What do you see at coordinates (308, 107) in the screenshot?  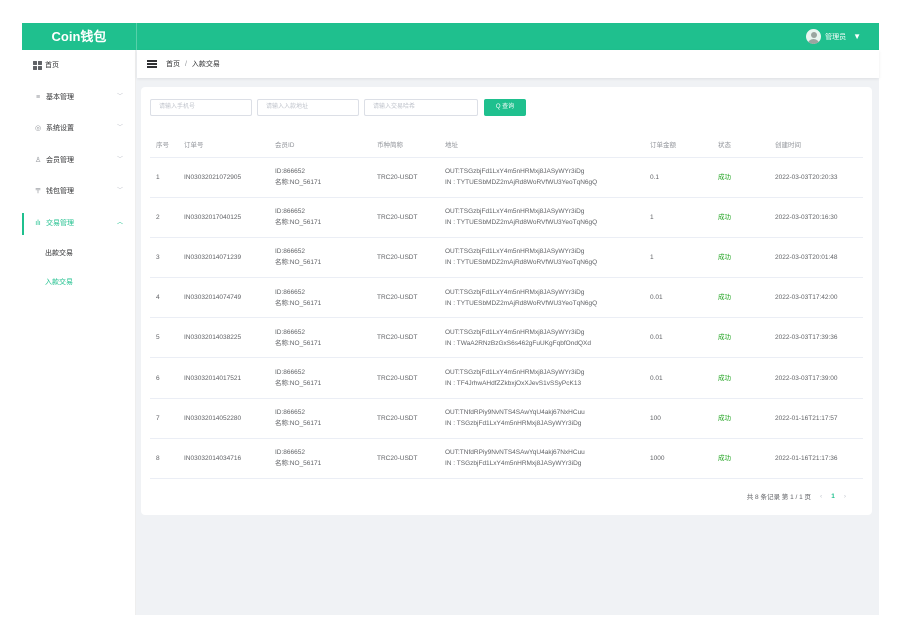 I see `deposit-address-input: 请输入入款地址` at bounding box center [308, 107].